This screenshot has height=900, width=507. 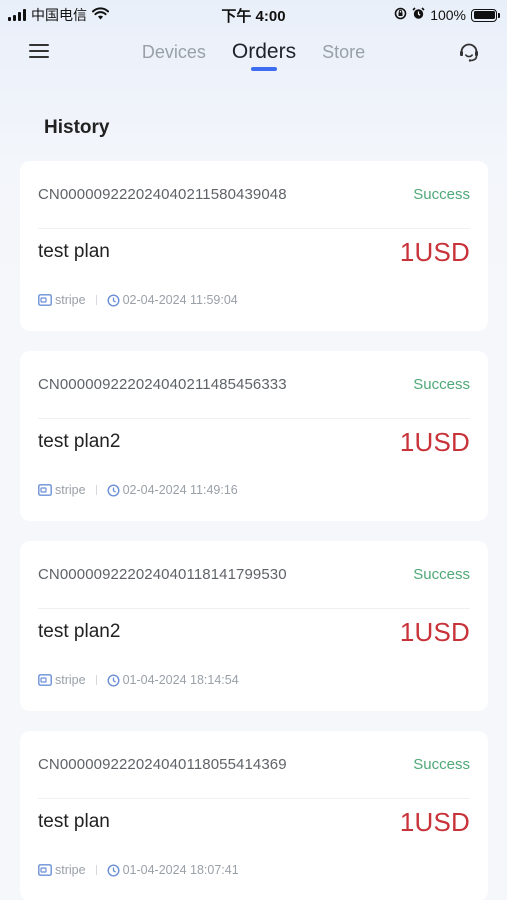 I want to click on carrier-label: 中国电信, so click(x=59, y=15).